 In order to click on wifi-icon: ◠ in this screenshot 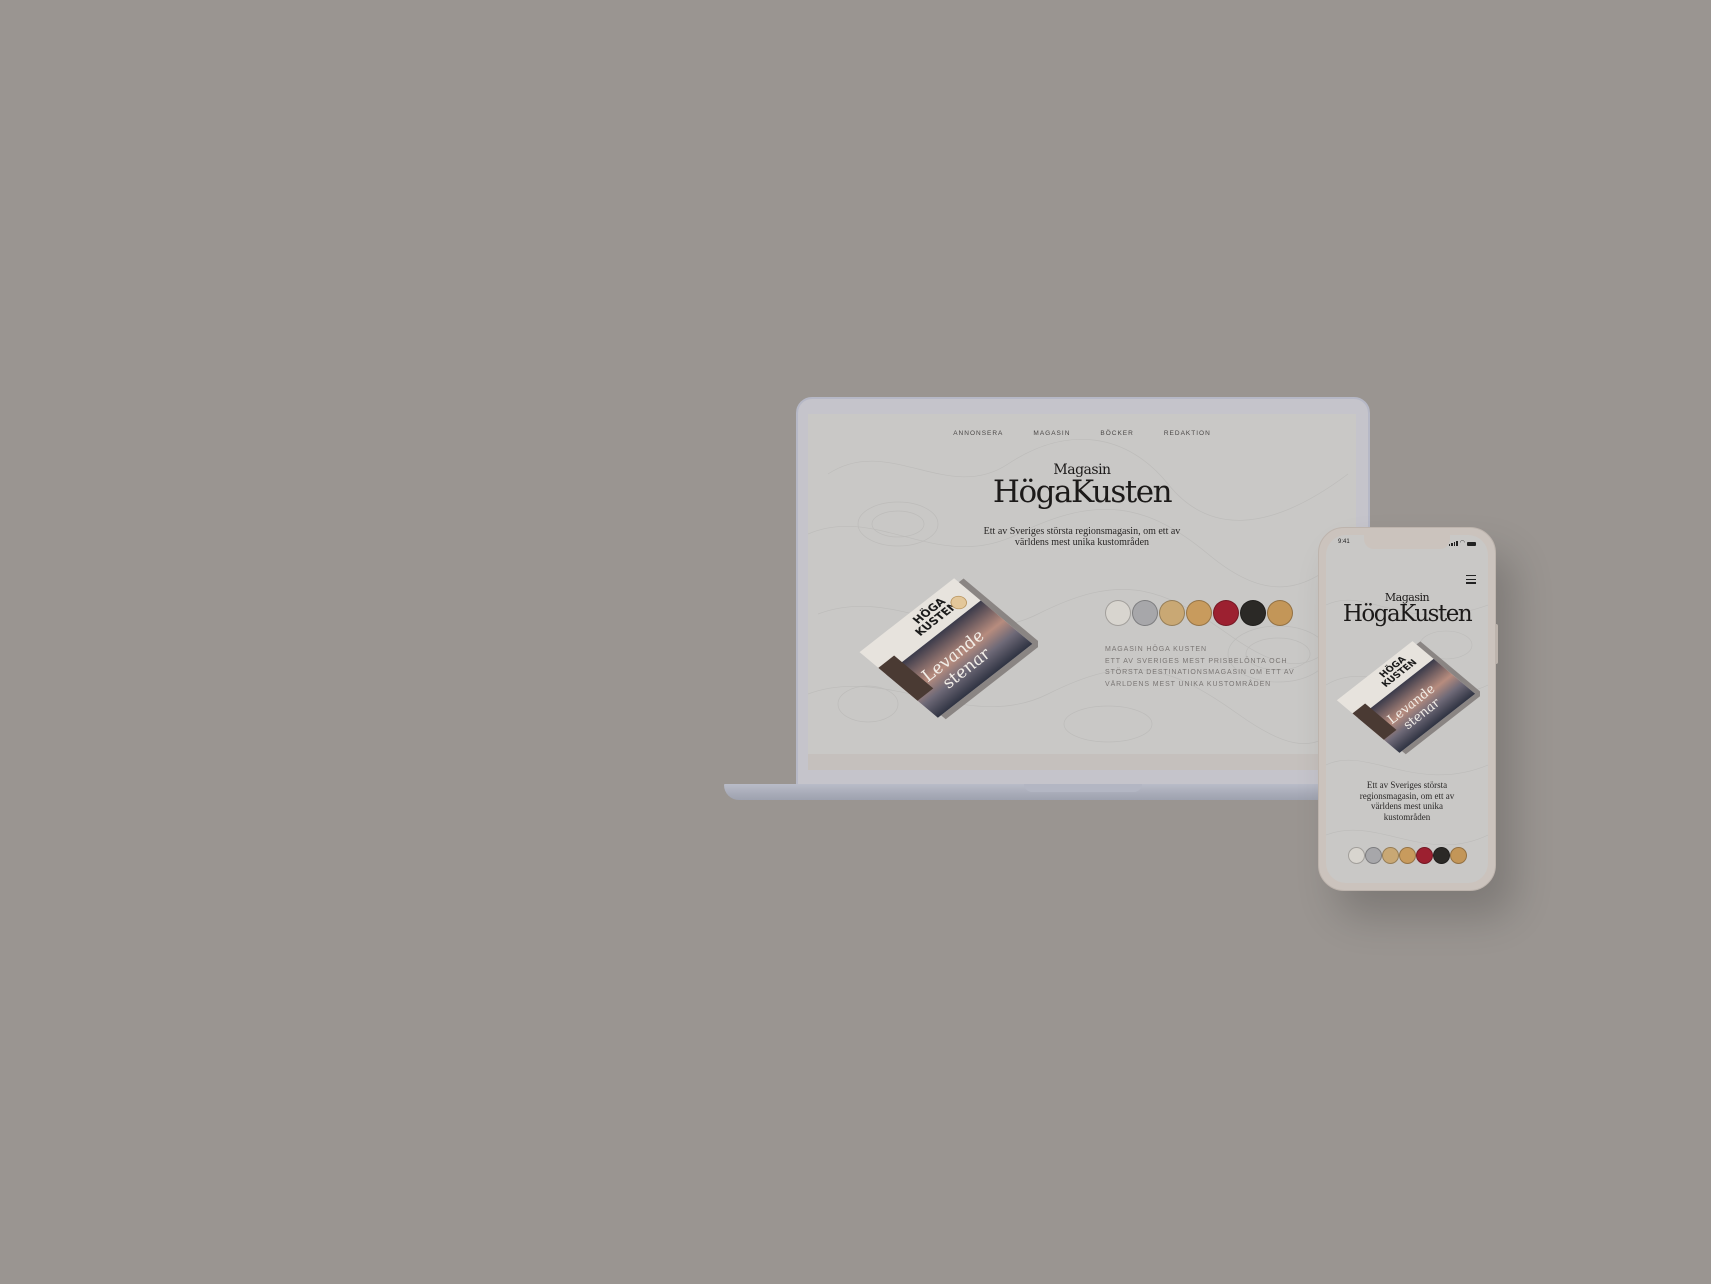, I will do `click(1462, 543)`.